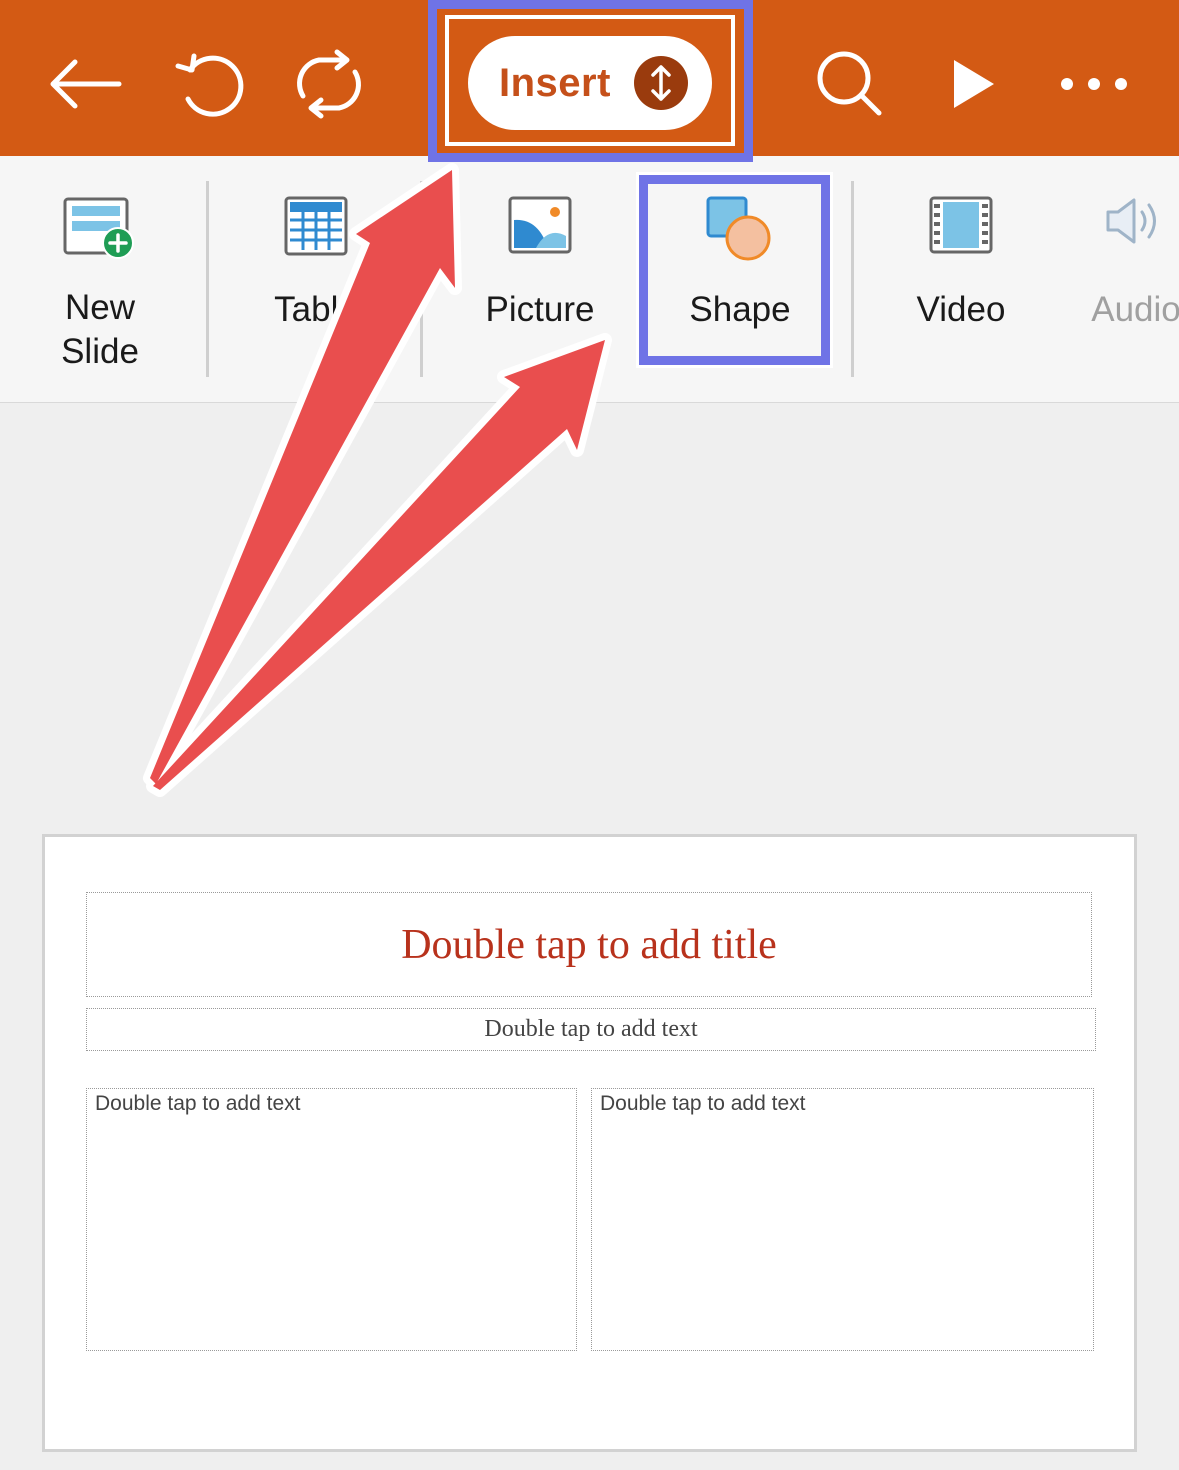  Describe the element at coordinates (589, 944) in the screenshot. I see `title-placeholder: Double tap to add title` at that location.